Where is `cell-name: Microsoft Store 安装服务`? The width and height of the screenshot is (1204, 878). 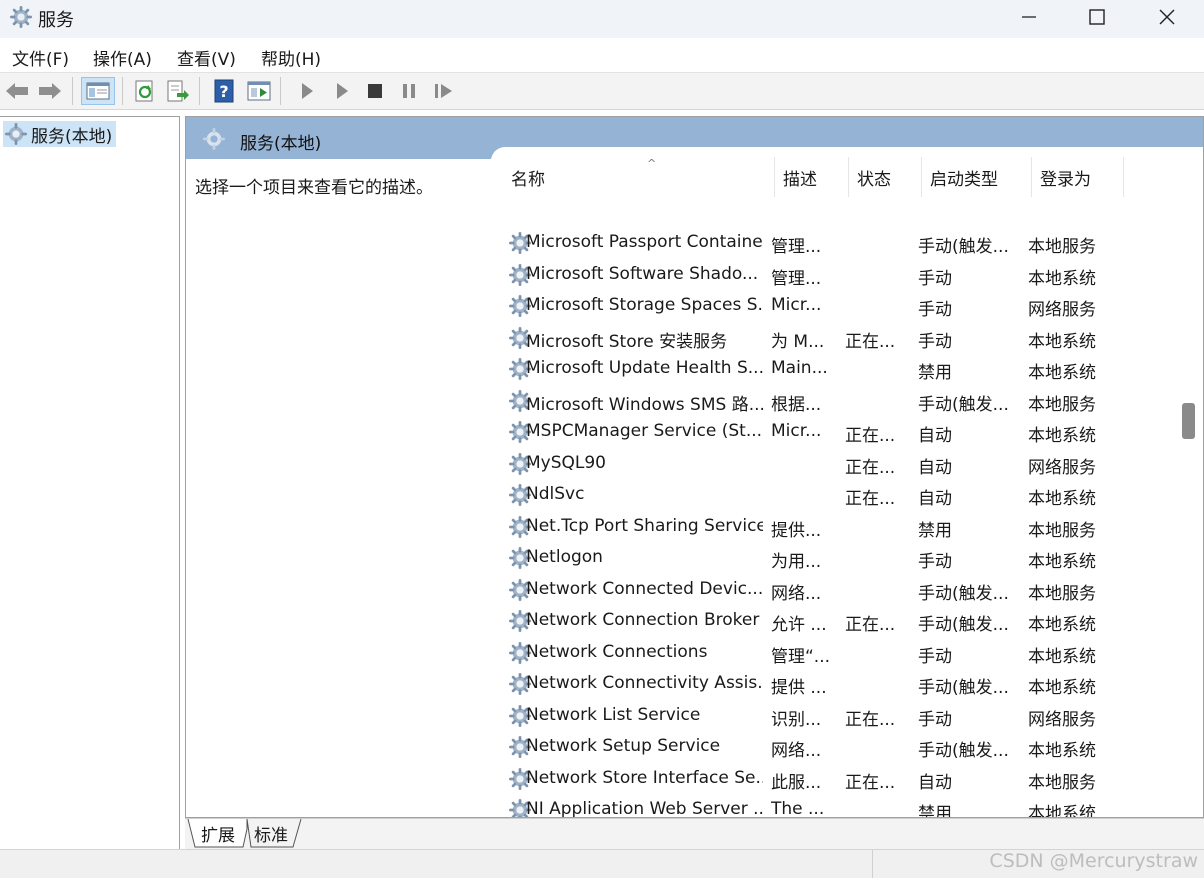
cell-name: Microsoft Store 安装服务 is located at coordinates (627, 341).